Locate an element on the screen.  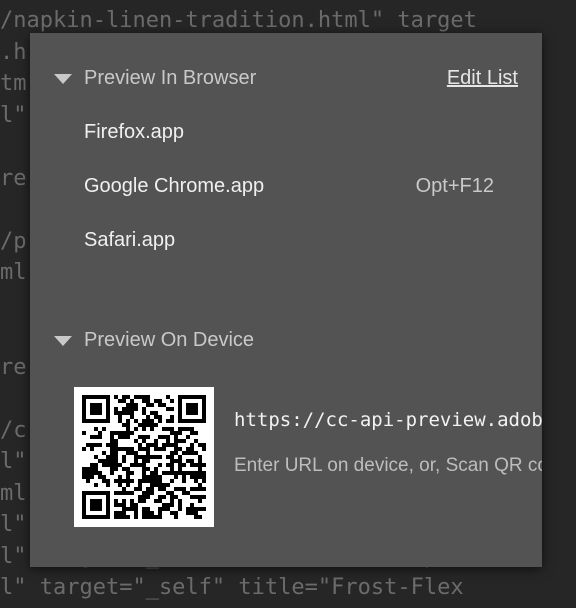
device-preview-hint: Enter URL on device, or, Scan QR code is located at coordinates (388, 465).